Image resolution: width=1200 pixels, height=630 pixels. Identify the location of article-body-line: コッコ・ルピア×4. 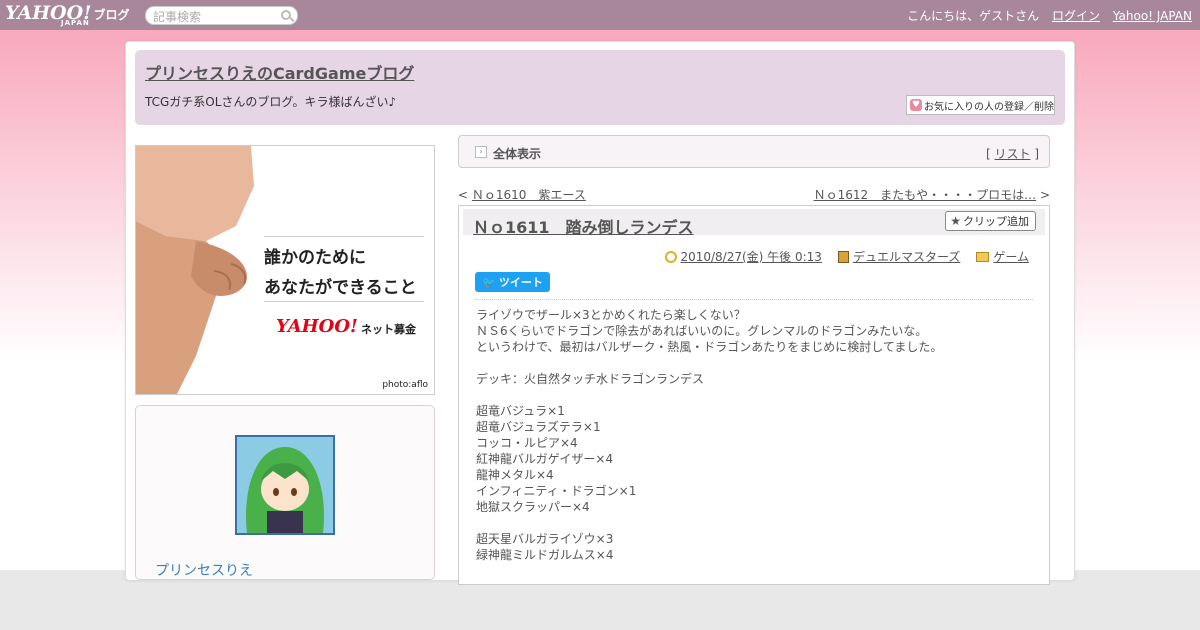
(527, 443).